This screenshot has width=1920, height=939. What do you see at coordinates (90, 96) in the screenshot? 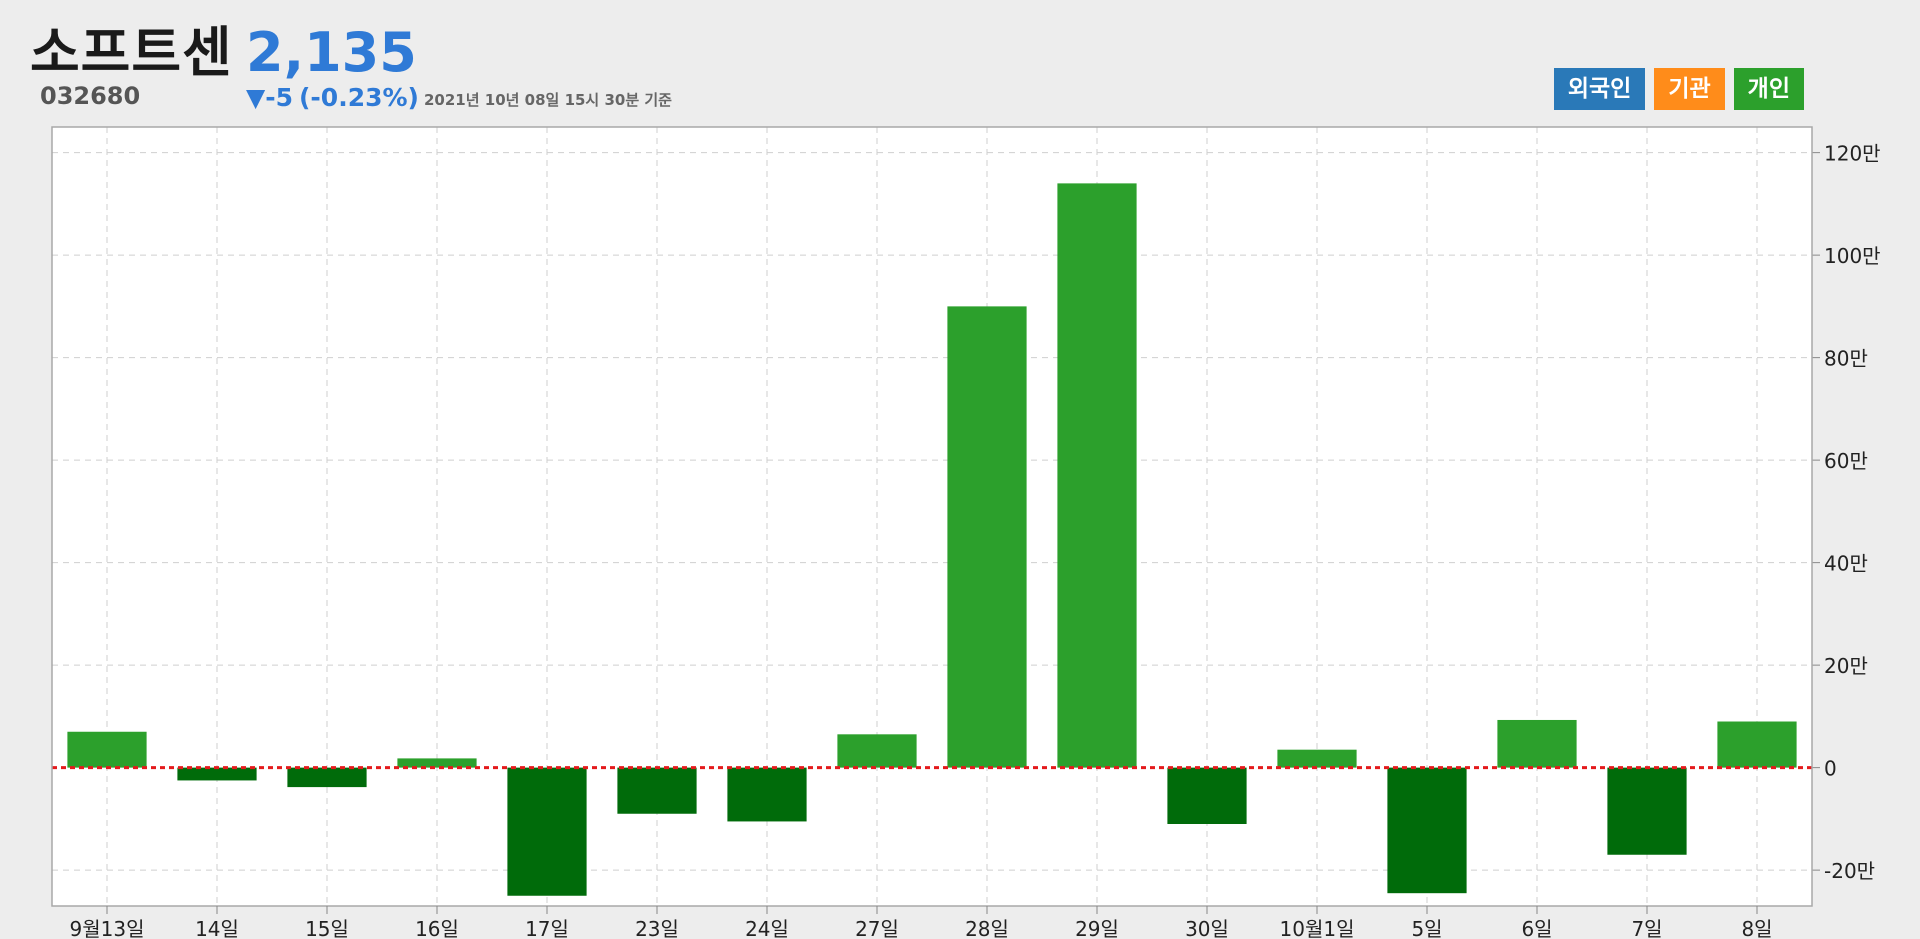
I see `stock-code: 032680` at bounding box center [90, 96].